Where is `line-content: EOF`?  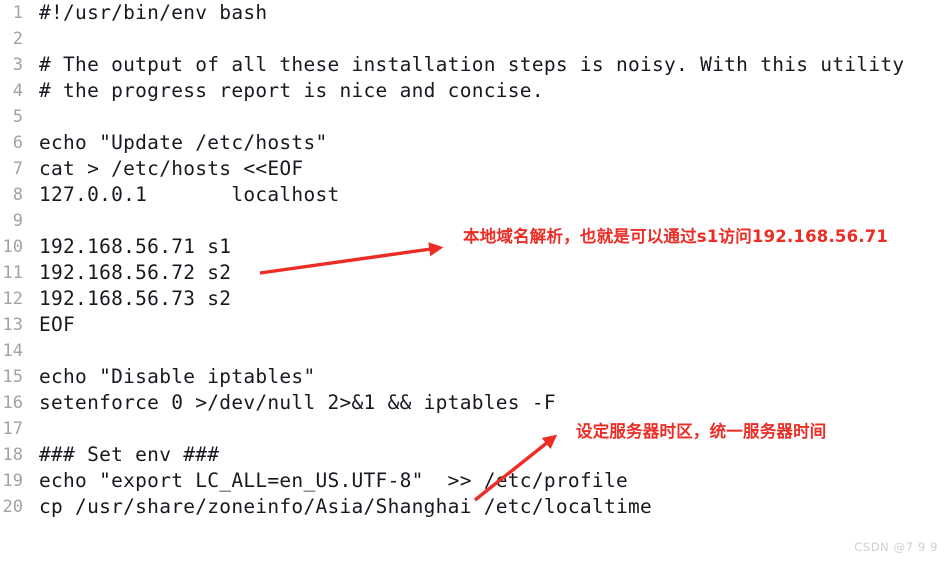 line-content: EOF is located at coordinates (57, 325).